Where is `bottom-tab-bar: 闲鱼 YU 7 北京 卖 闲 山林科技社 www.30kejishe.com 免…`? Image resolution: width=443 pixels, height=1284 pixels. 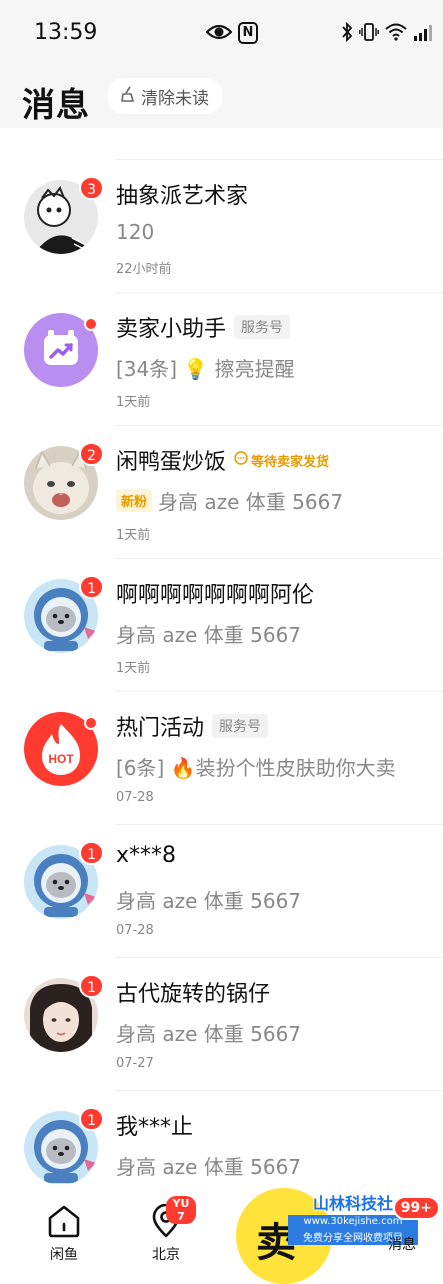 bottom-tab-bar: 闲鱼 YU 7 北京 卖 闲 山林科技社 www.30kejishe.com 免… is located at coordinates (221, 1232).